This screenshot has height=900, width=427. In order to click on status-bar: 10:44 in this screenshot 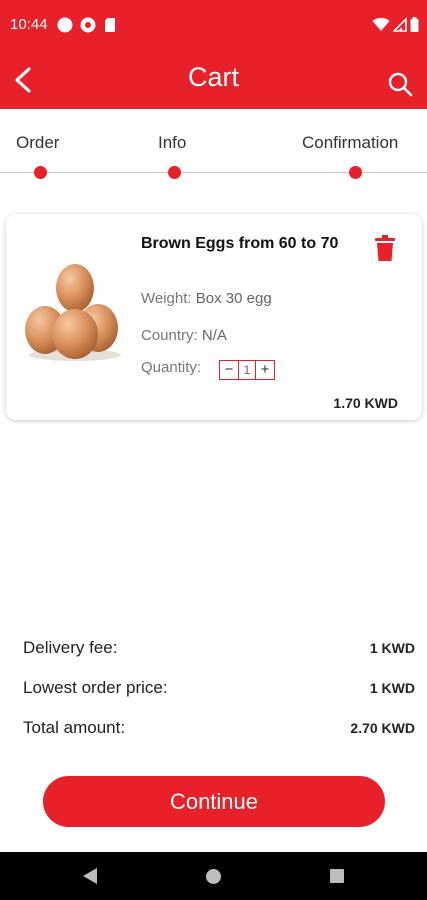, I will do `click(213, 26)`.